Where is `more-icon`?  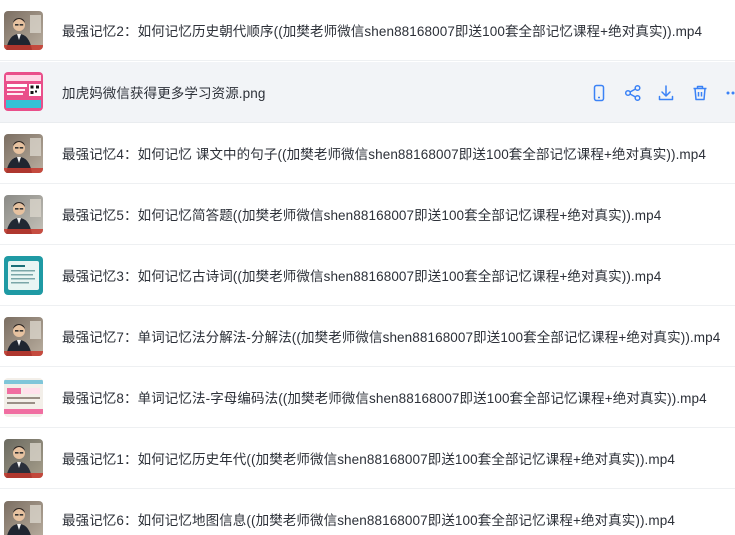 more-icon is located at coordinates (729, 93).